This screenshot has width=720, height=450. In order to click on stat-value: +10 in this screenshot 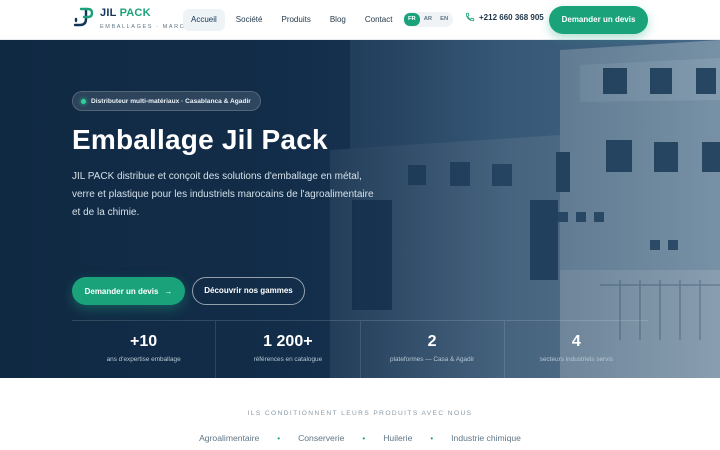, I will do `click(144, 341)`.